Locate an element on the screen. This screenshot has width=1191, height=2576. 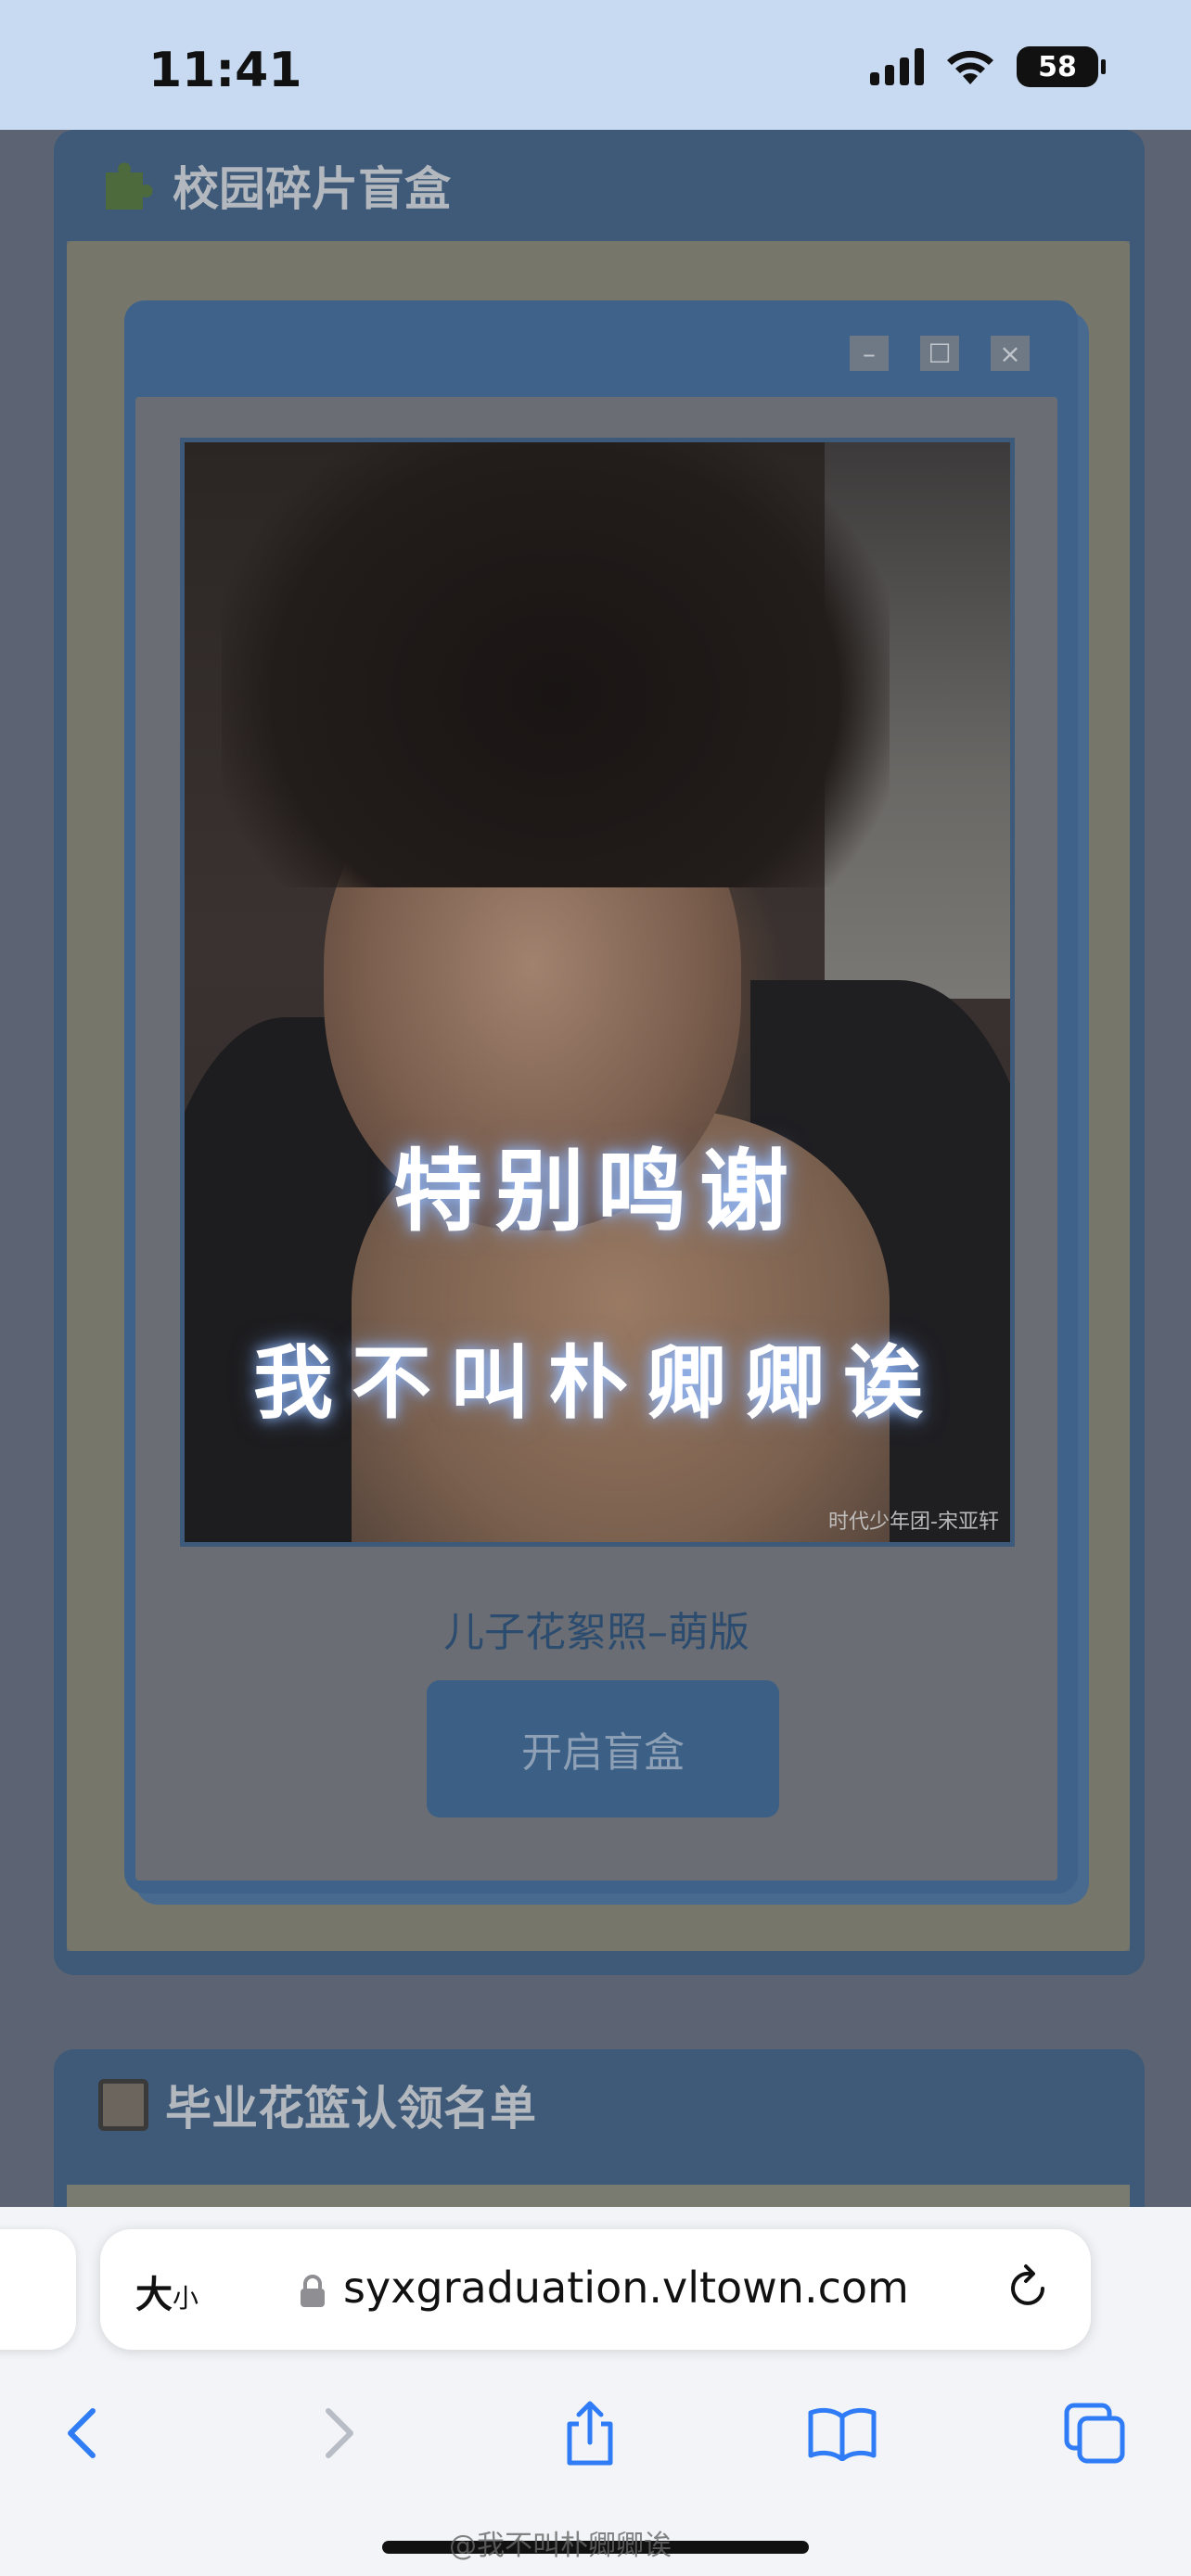
content-panel is located at coordinates (598, 2196).